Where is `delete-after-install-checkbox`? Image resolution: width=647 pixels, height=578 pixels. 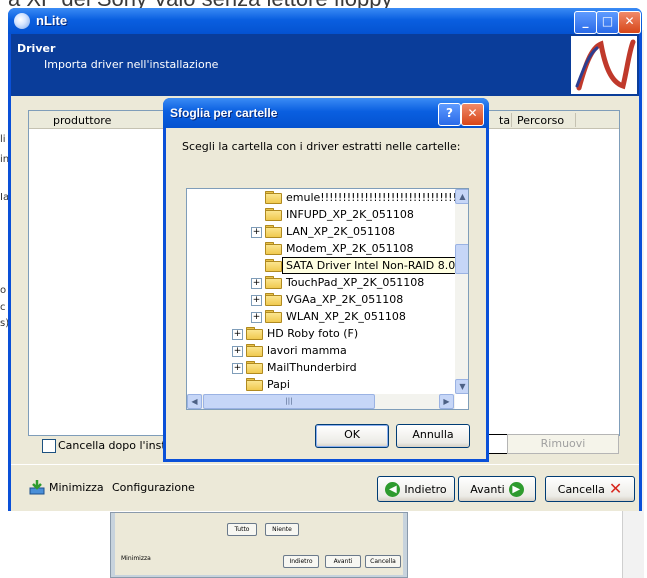 delete-after-install-checkbox is located at coordinates (49, 446).